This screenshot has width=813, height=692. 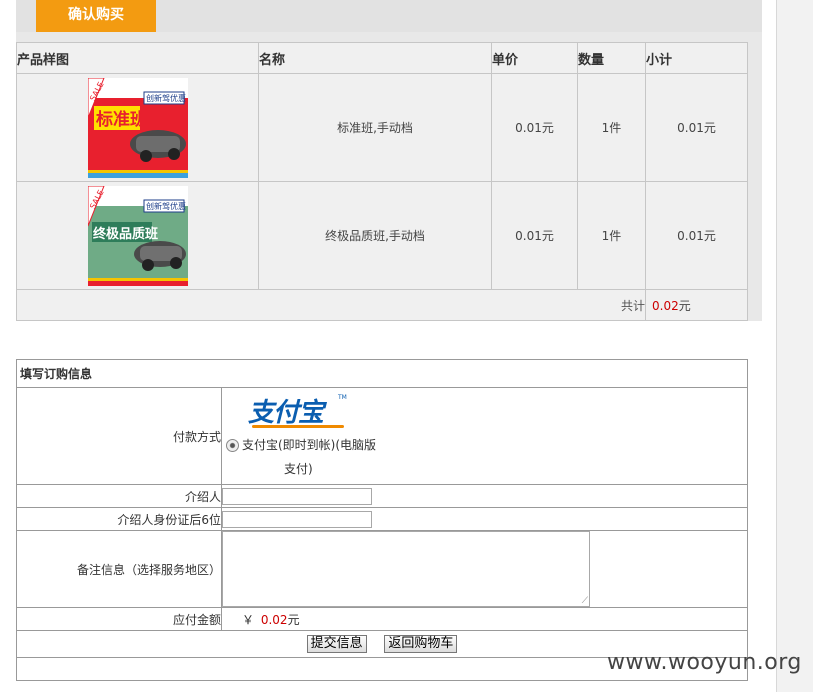 What do you see at coordinates (421, 644) in the screenshot?
I see `back-to-cart-button: 返回购物车` at bounding box center [421, 644].